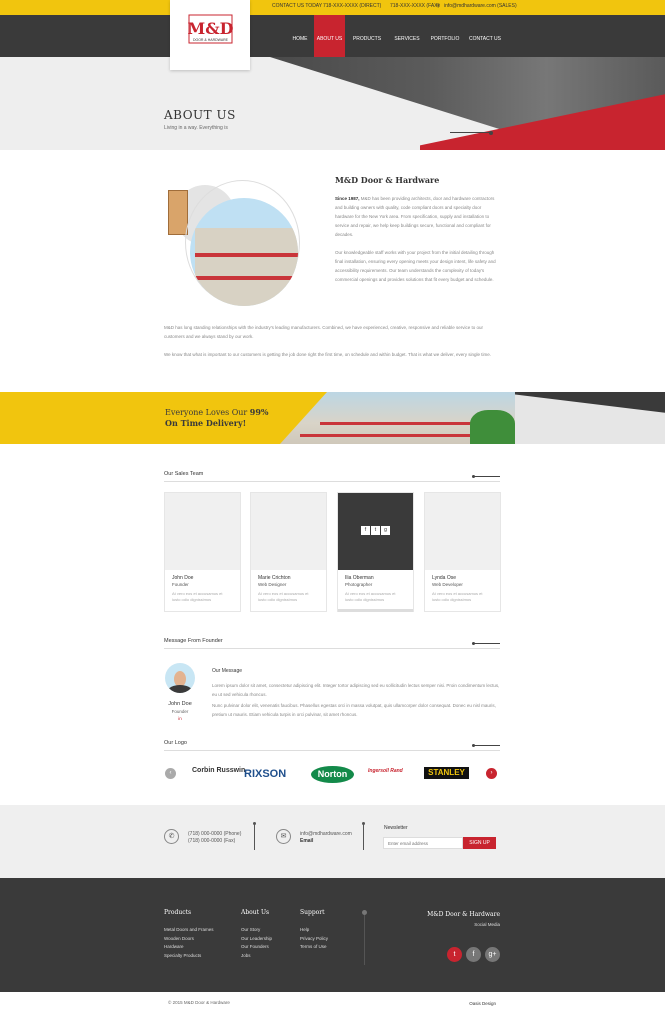 The width and height of the screenshot is (665, 1024). Describe the element at coordinates (180, 711) in the screenshot. I see `founder-role: Founder` at that location.